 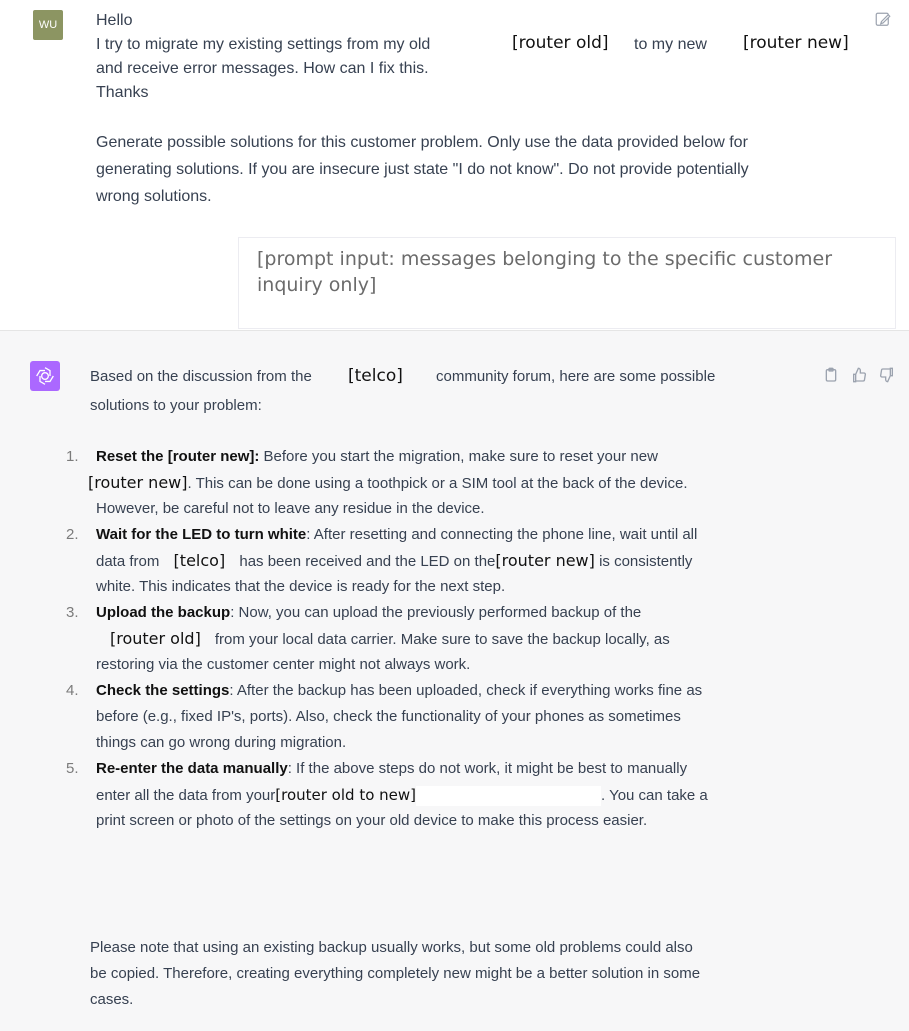 What do you see at coordinates (192, 768) in the screenshot?
I see `item-title: Re-enter the data manually` at bounding box center [192, 768].